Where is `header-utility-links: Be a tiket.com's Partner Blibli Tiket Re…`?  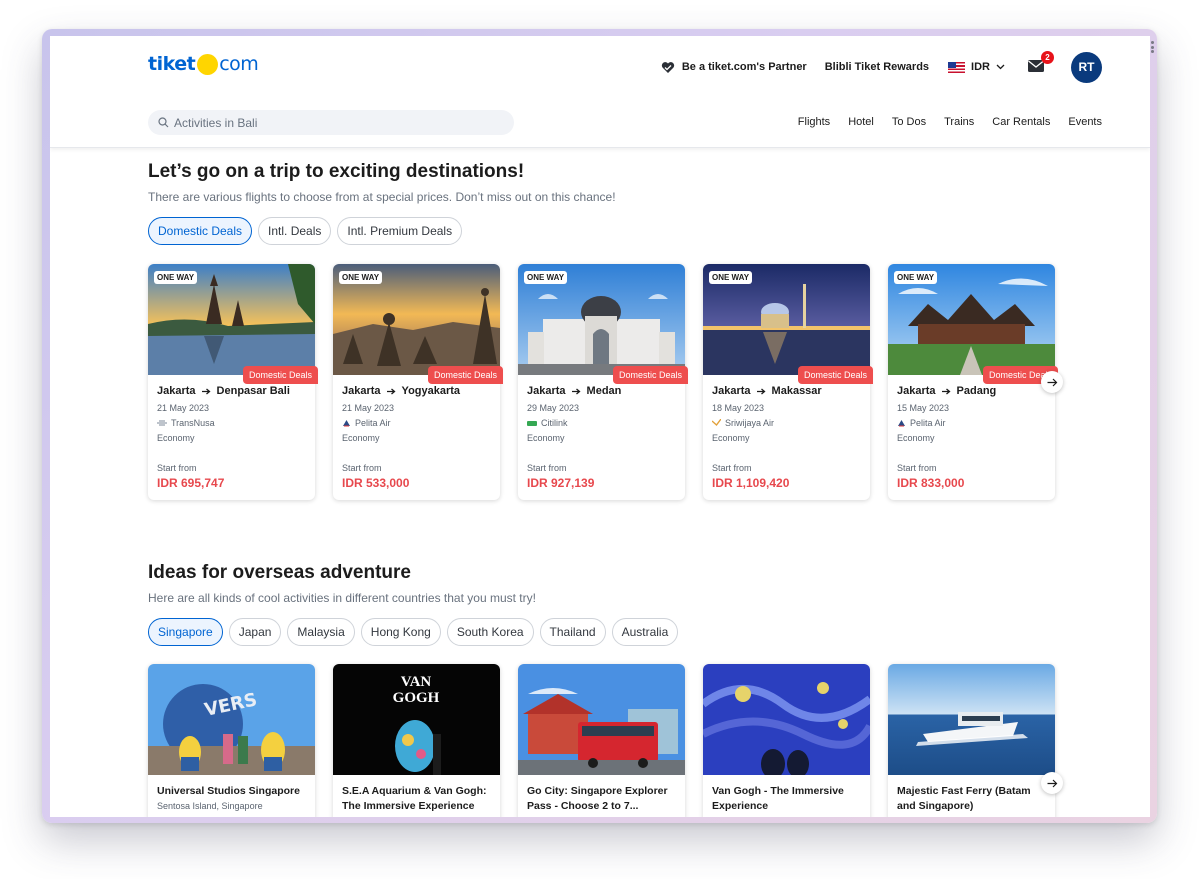
header-utility-links: Be a tiket.com's Partner Blibli Tiket Re… is located at coordinates (881, 67).